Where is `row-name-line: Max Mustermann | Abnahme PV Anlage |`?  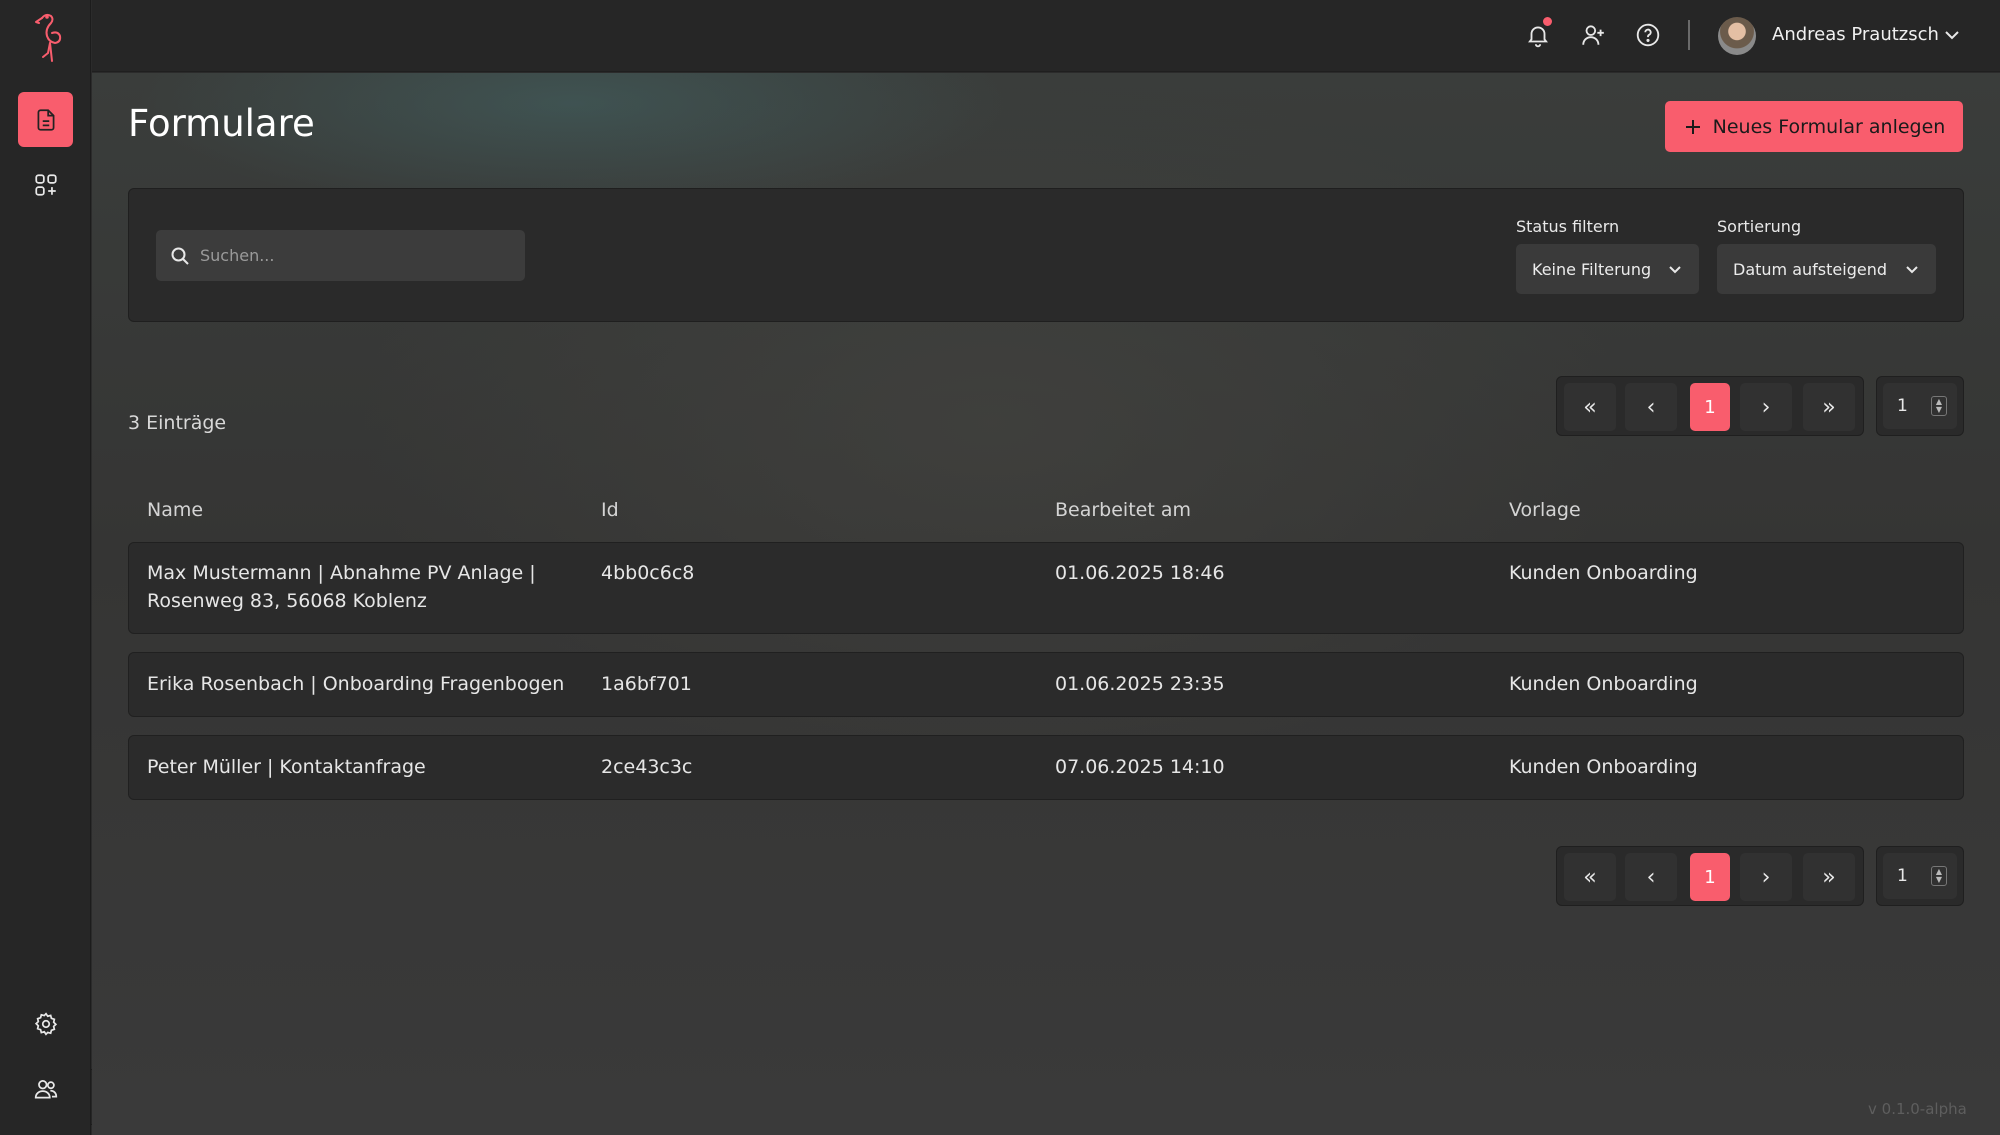 row-name-line: Max Mustermann | Abnahme PV Anlage | is located at coordinates (341, 573).